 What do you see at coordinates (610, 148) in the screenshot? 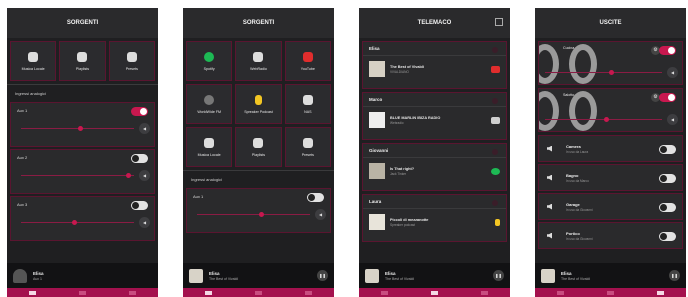
I see `output-row: Camera In uso da Laura` at bounding box center [610, 148].